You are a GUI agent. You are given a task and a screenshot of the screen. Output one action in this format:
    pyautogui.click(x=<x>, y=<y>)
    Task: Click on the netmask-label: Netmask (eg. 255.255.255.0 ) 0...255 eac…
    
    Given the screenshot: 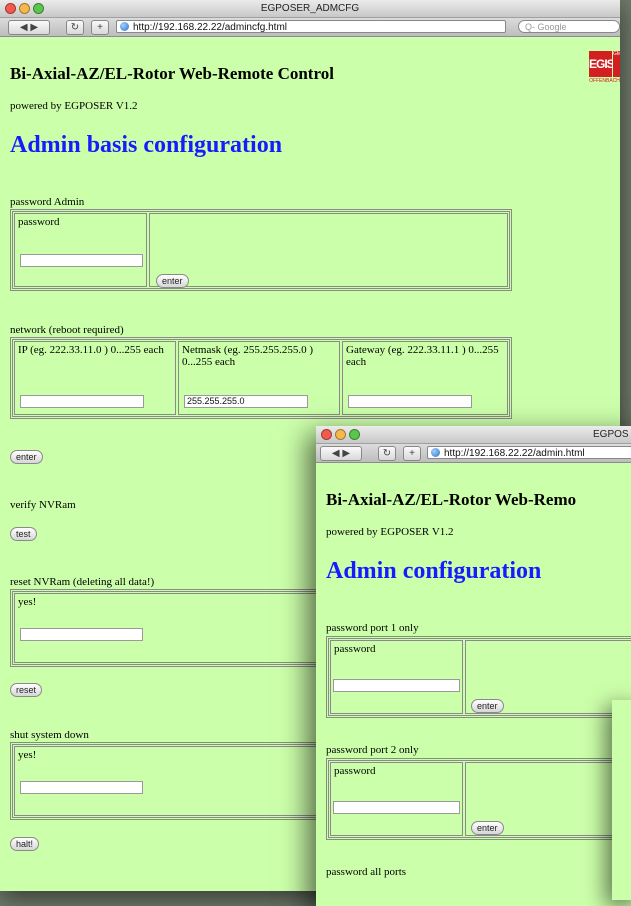 What is the action you would take?
    pyautogui.click(x=248, y=356)
    